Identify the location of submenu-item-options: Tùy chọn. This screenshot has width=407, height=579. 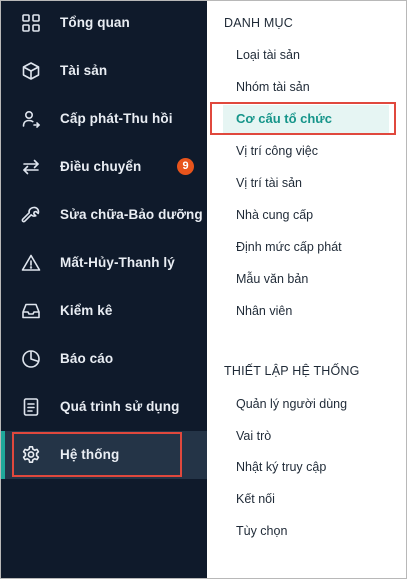
(261, 531).